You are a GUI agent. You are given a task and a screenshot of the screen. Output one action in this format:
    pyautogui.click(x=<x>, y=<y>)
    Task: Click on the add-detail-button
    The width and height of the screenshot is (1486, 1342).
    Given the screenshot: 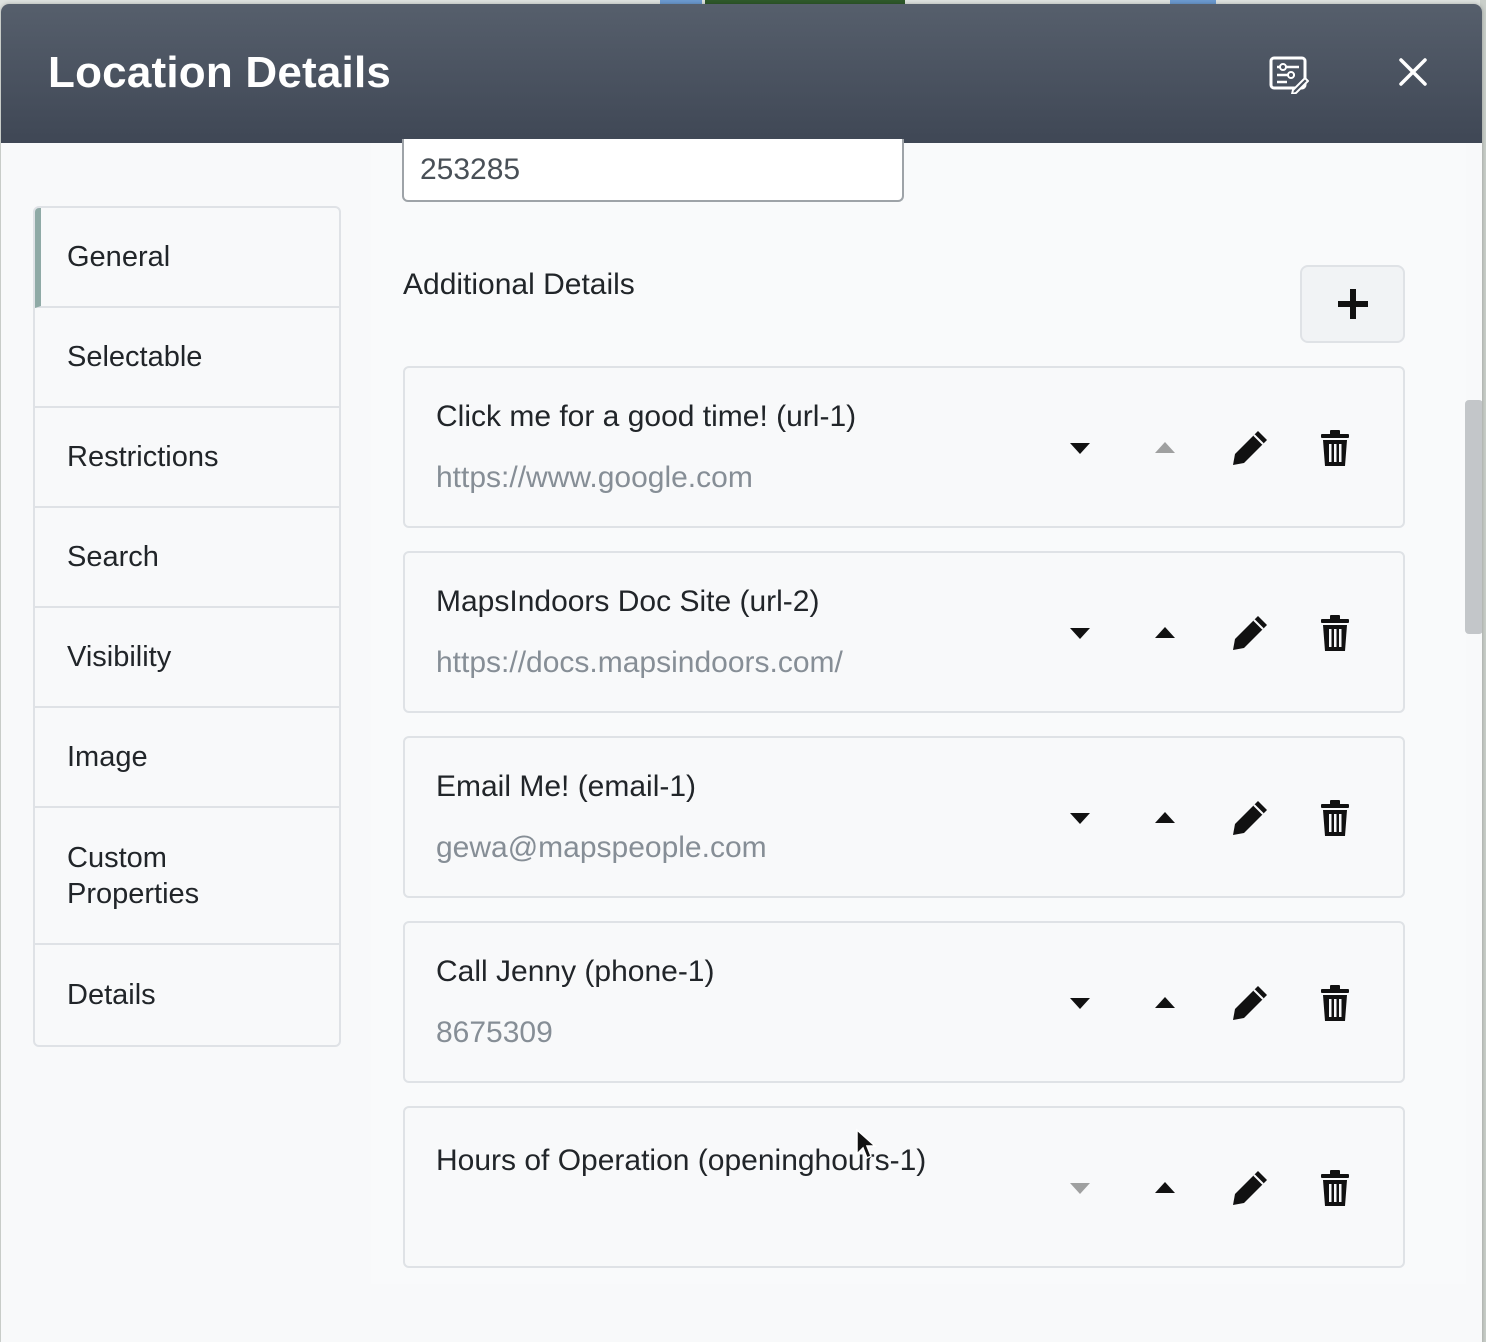 What is the action you would take?
    pyautogui.click(x=1352, y=304)
    